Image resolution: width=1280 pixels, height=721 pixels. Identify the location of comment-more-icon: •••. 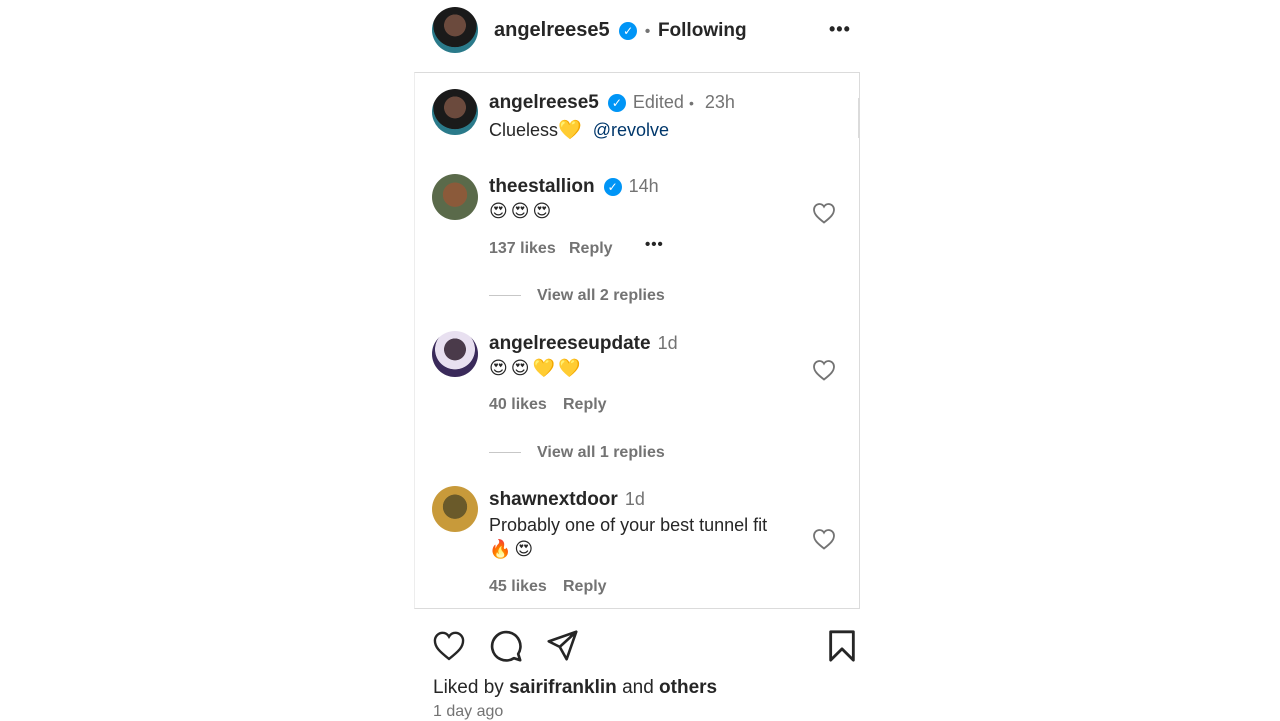
(654, 244).